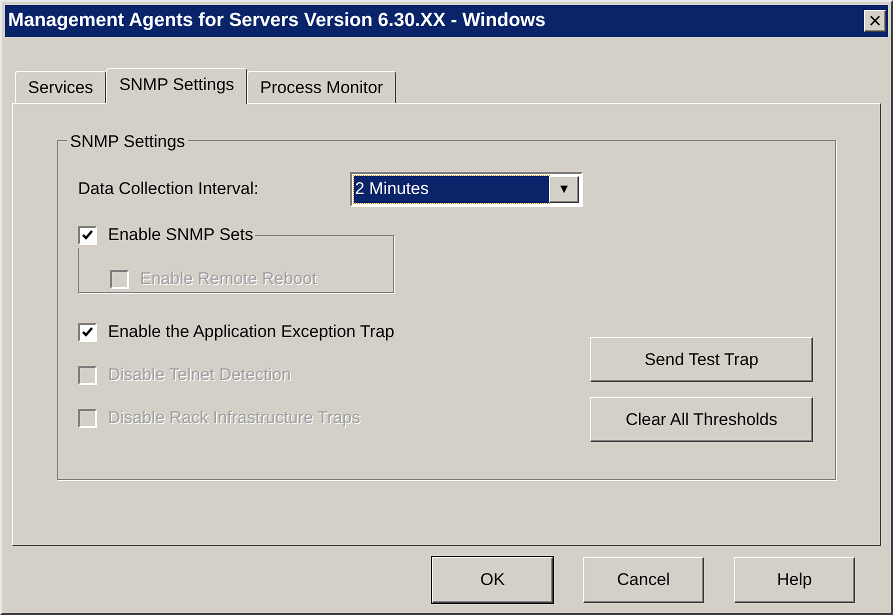 Image resolution: width=893 pixels, height=615 pixels. I want to click on tab: SNMP Settings, so click(177, 86).